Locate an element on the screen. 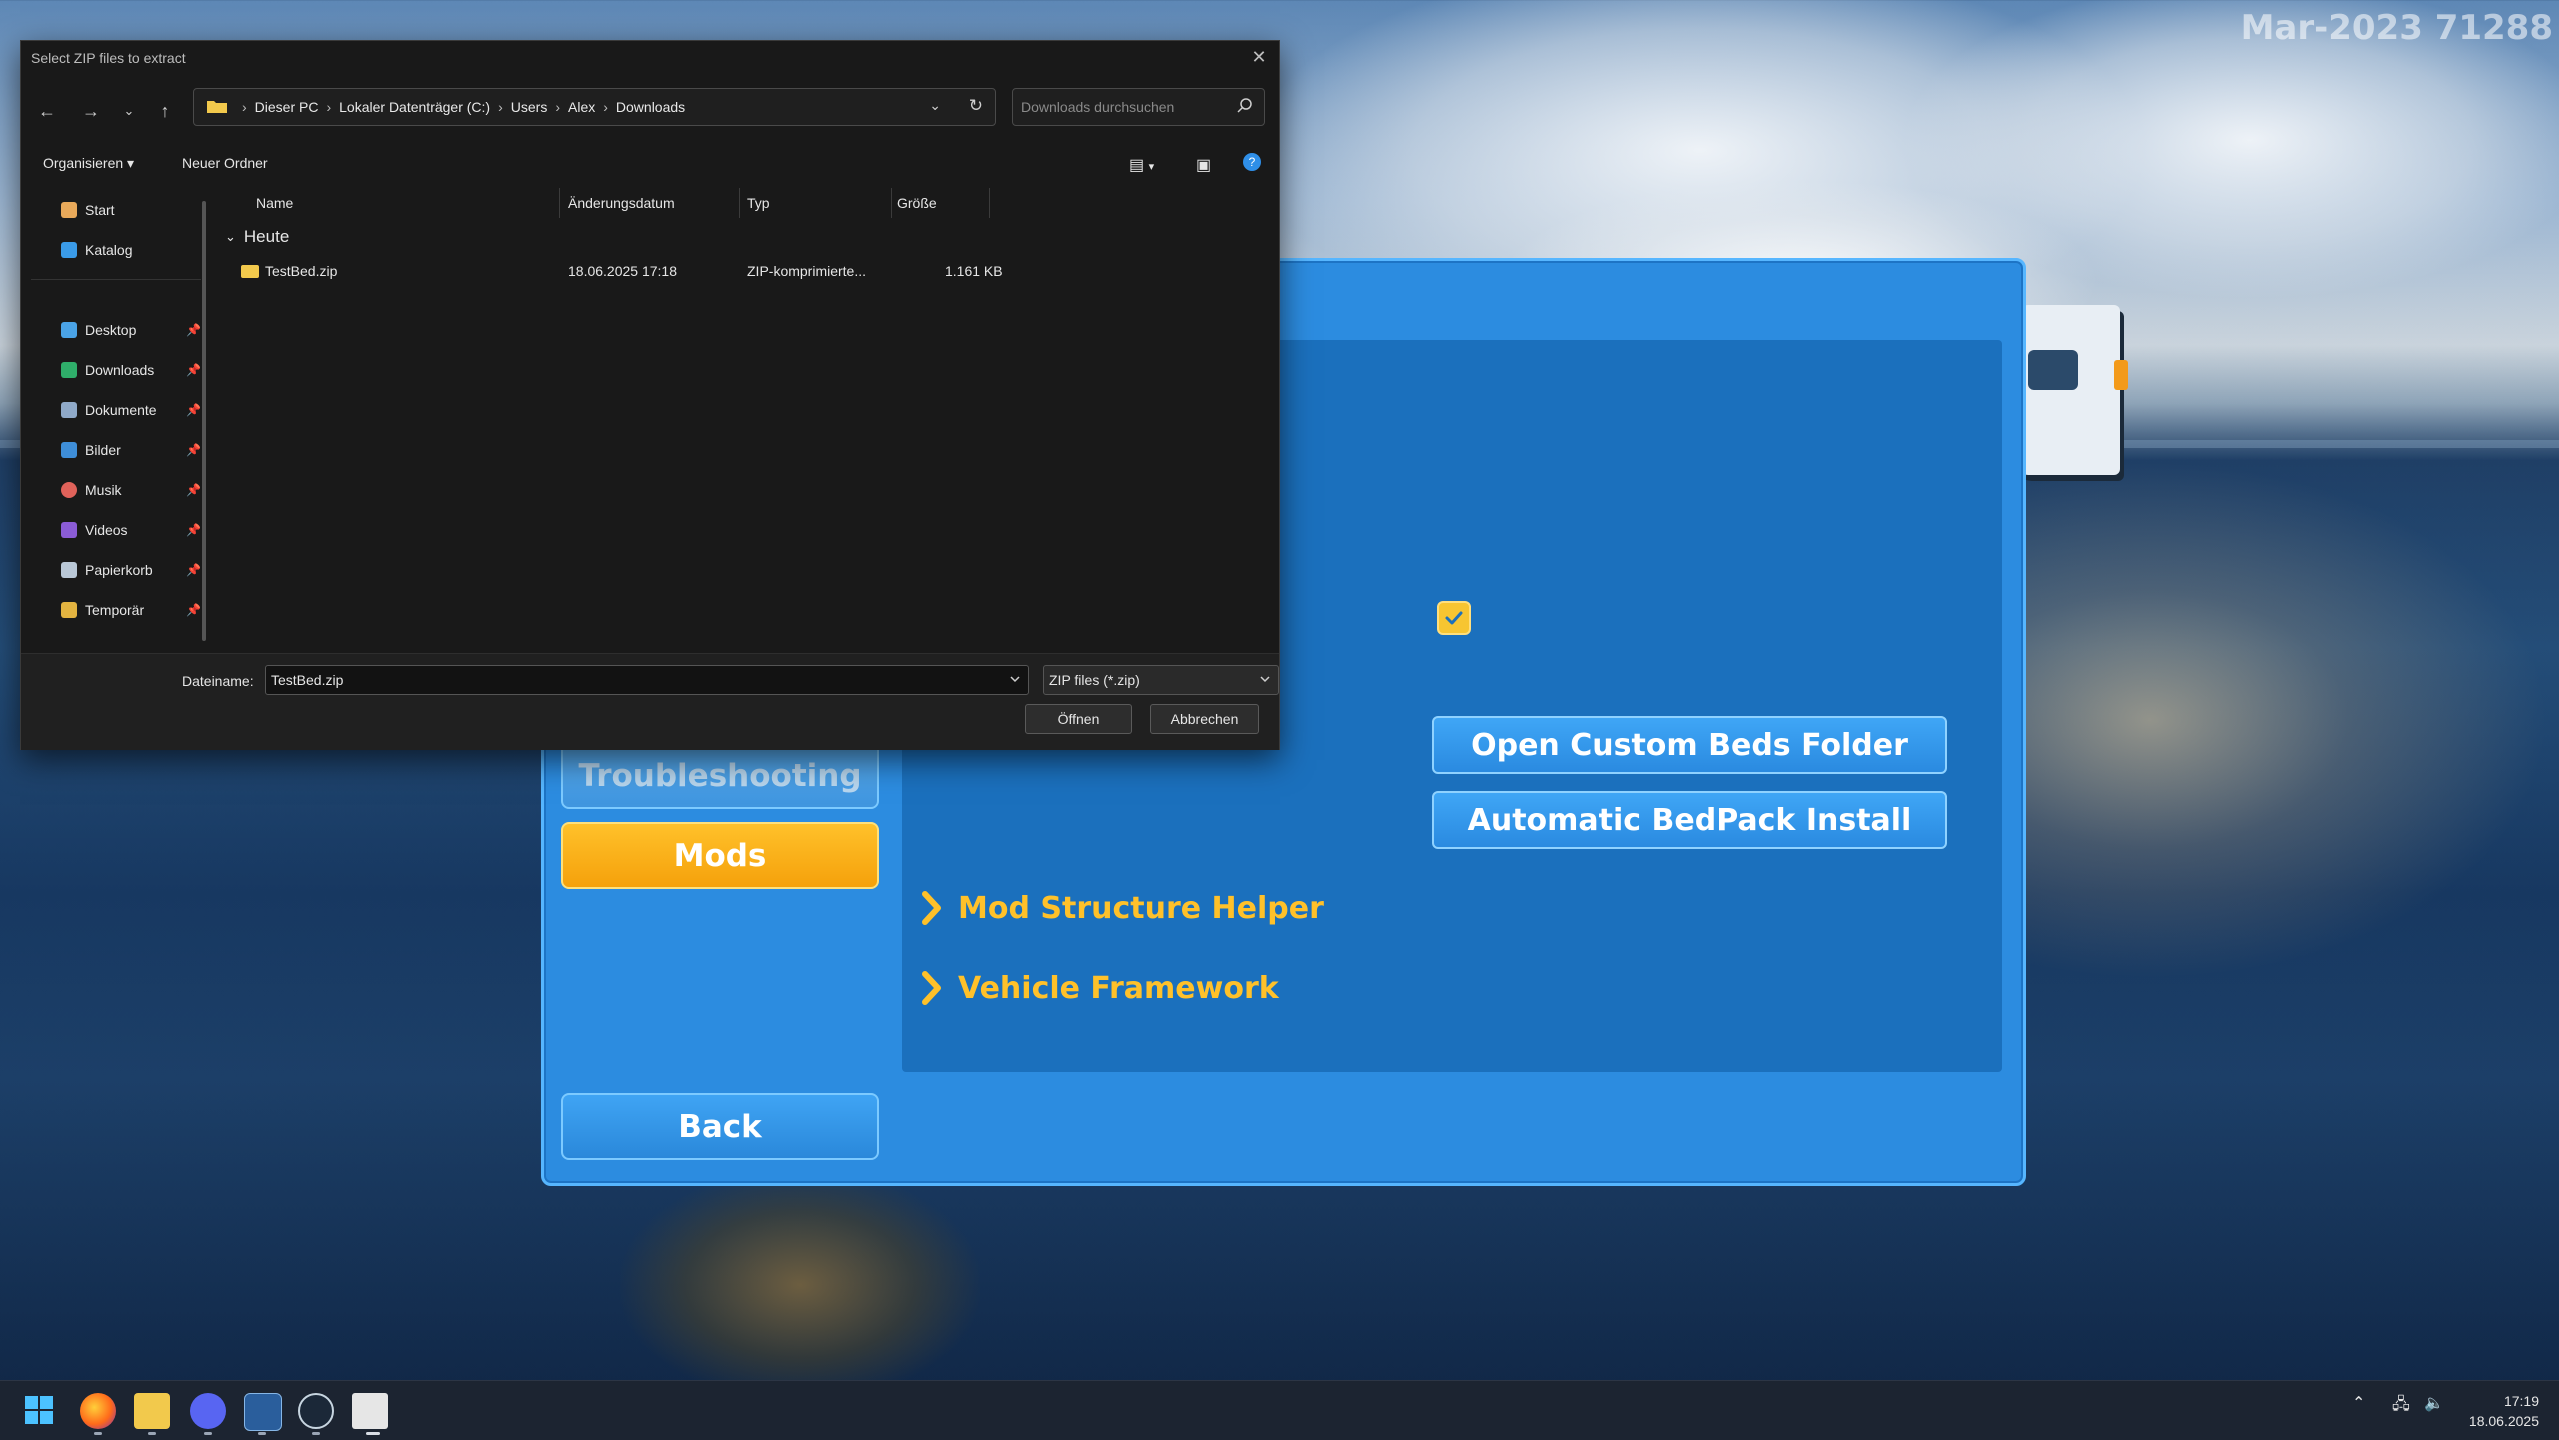  automatic-bedpack-install-button: Automatic BedPack Install is located at coordinates (1689, 820).